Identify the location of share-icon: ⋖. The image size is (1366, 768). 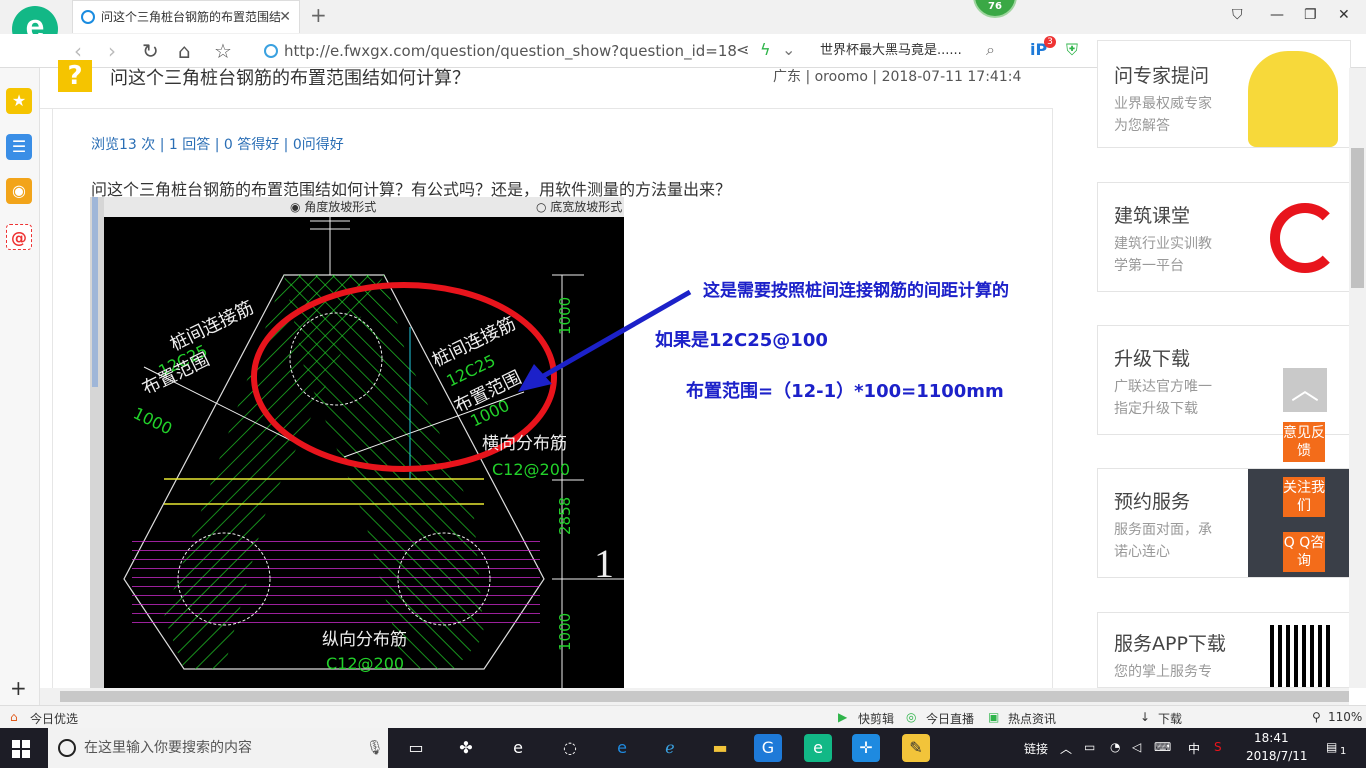
(742, 49).